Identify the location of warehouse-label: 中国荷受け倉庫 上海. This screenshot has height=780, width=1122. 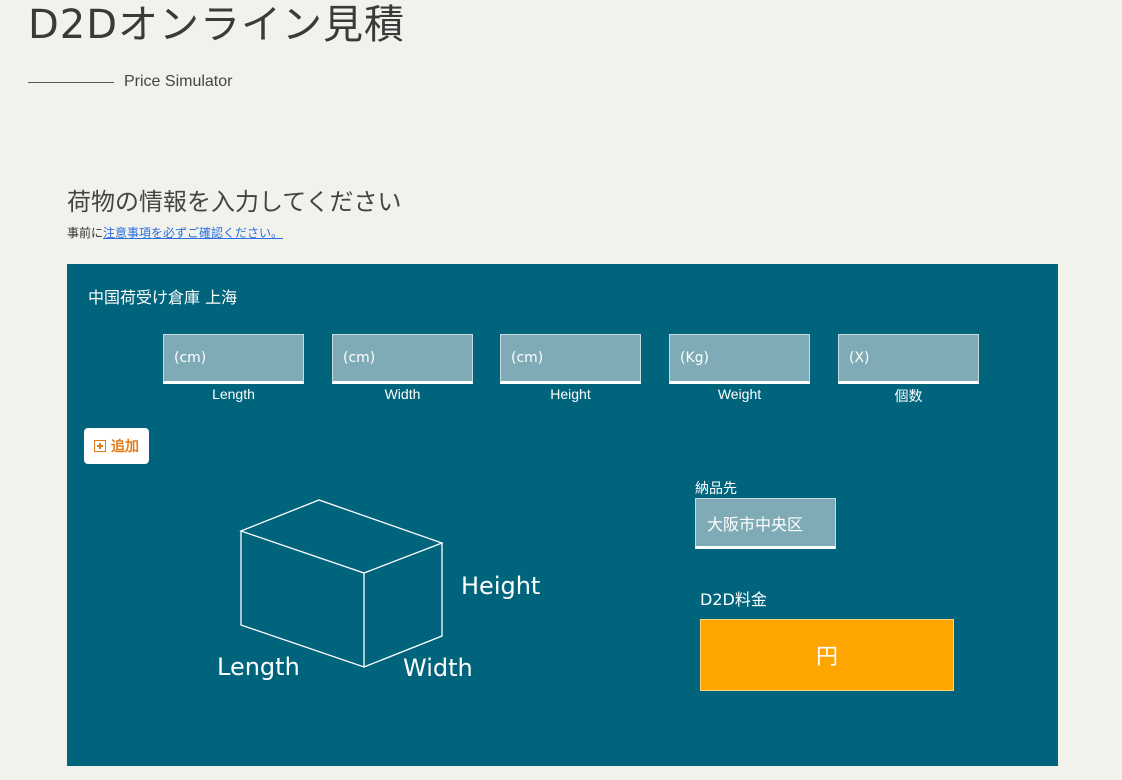
(163, 297).